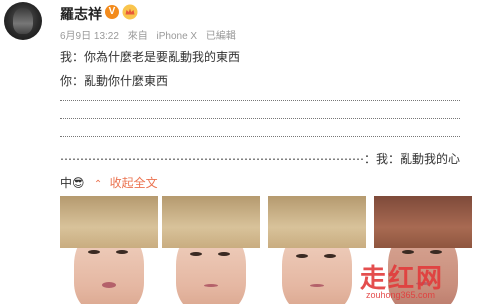 The height and width of the screenshot is (304, 480). What do you see at coordinates (109, 182) in the screenshot?
I see `collapse-row: 中😎 ⌃ 收起全文` at bounding box center [109, 182].